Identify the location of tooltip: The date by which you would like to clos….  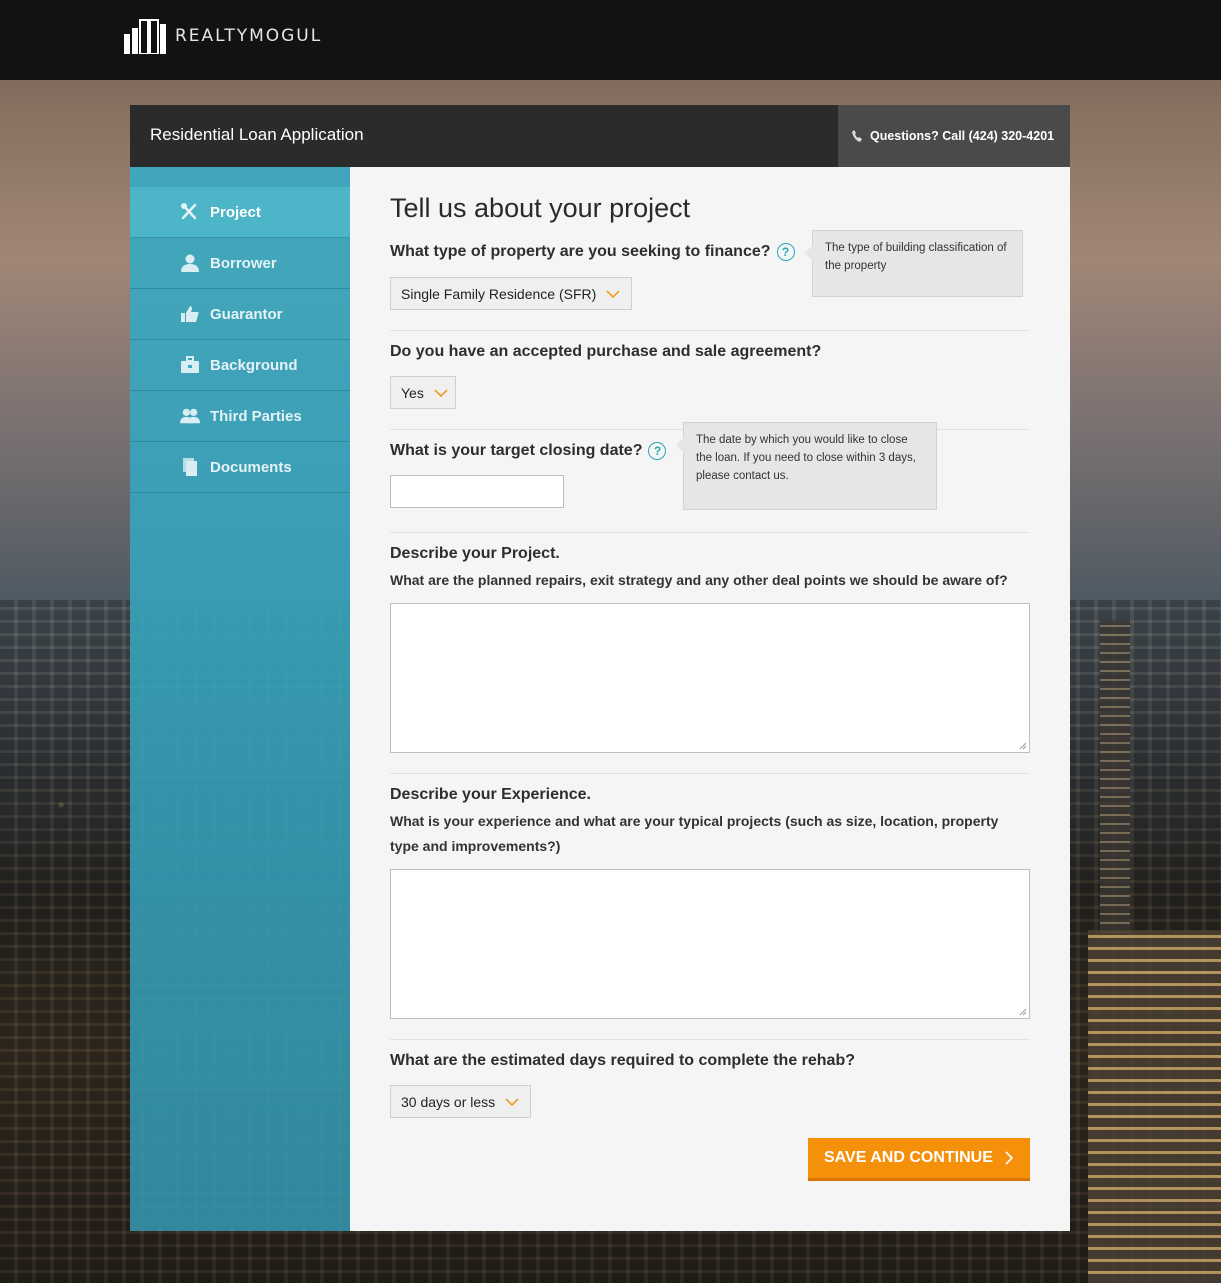
(806, 466).